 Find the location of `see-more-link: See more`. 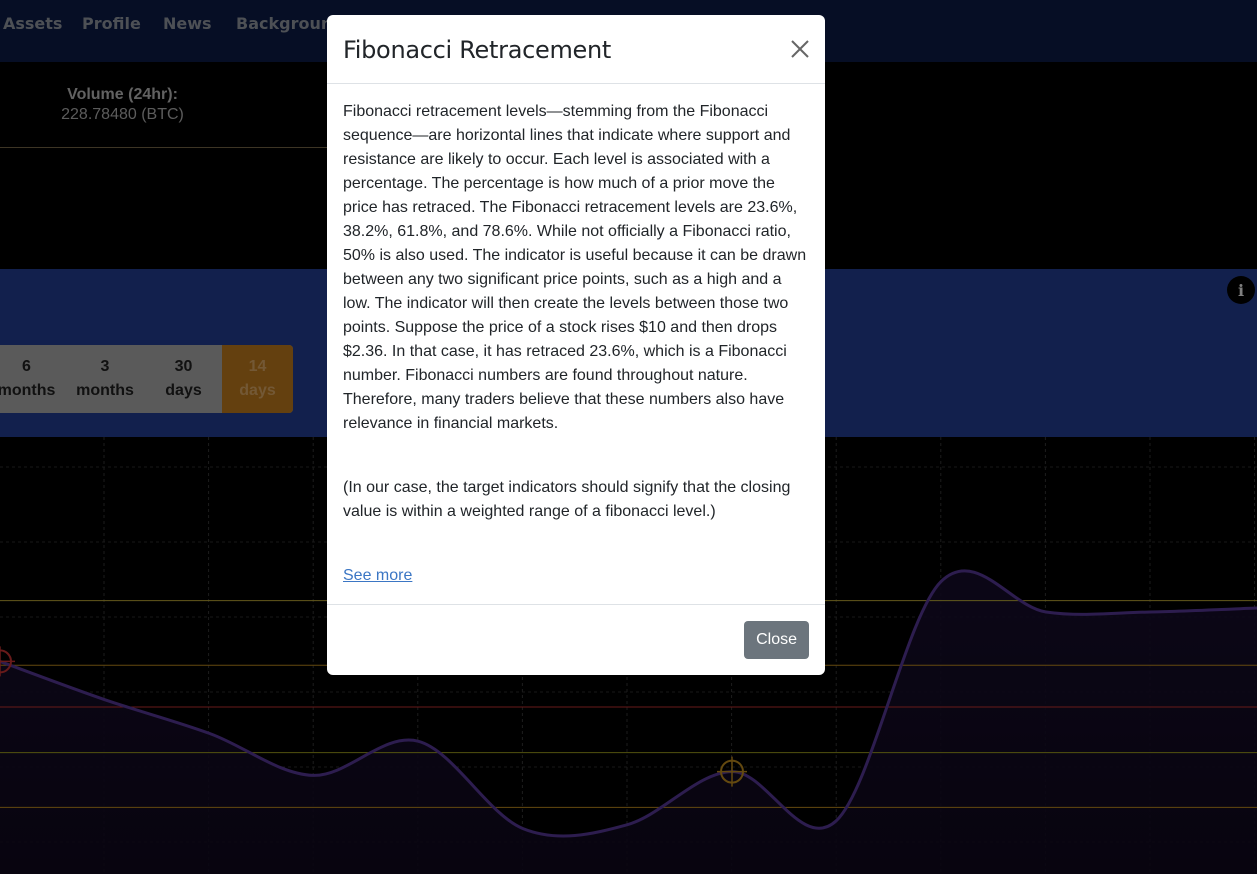

see-more-link: See more is located at coordinates (377, 576).